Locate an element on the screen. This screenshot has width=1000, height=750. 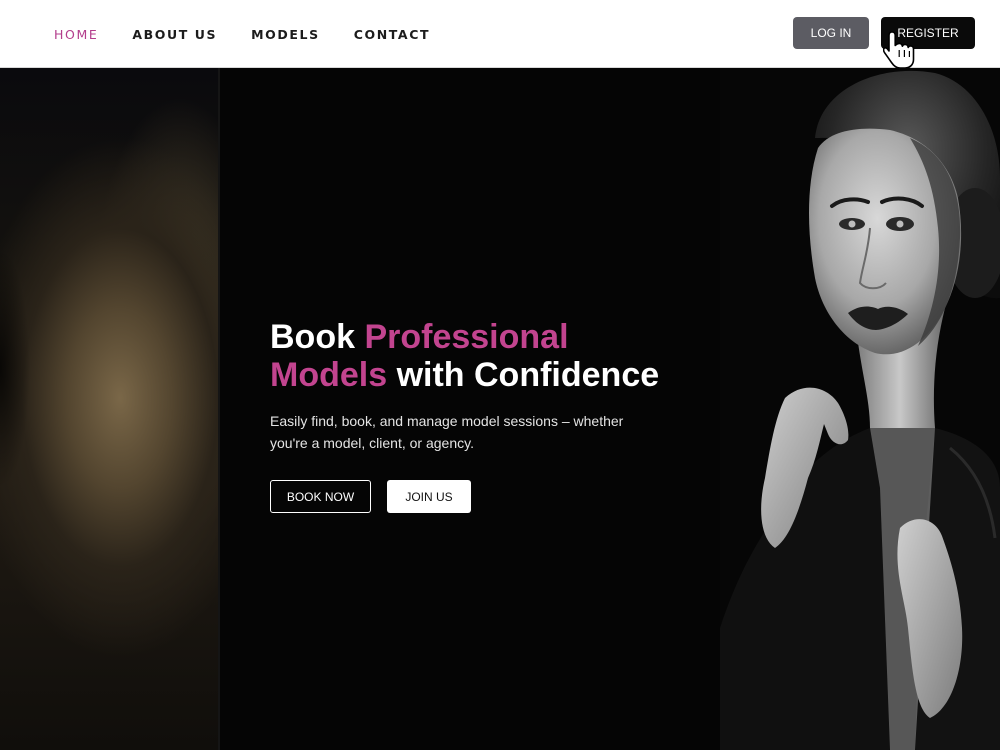
headline-word-models: Models is located at coordinates (329, 375).